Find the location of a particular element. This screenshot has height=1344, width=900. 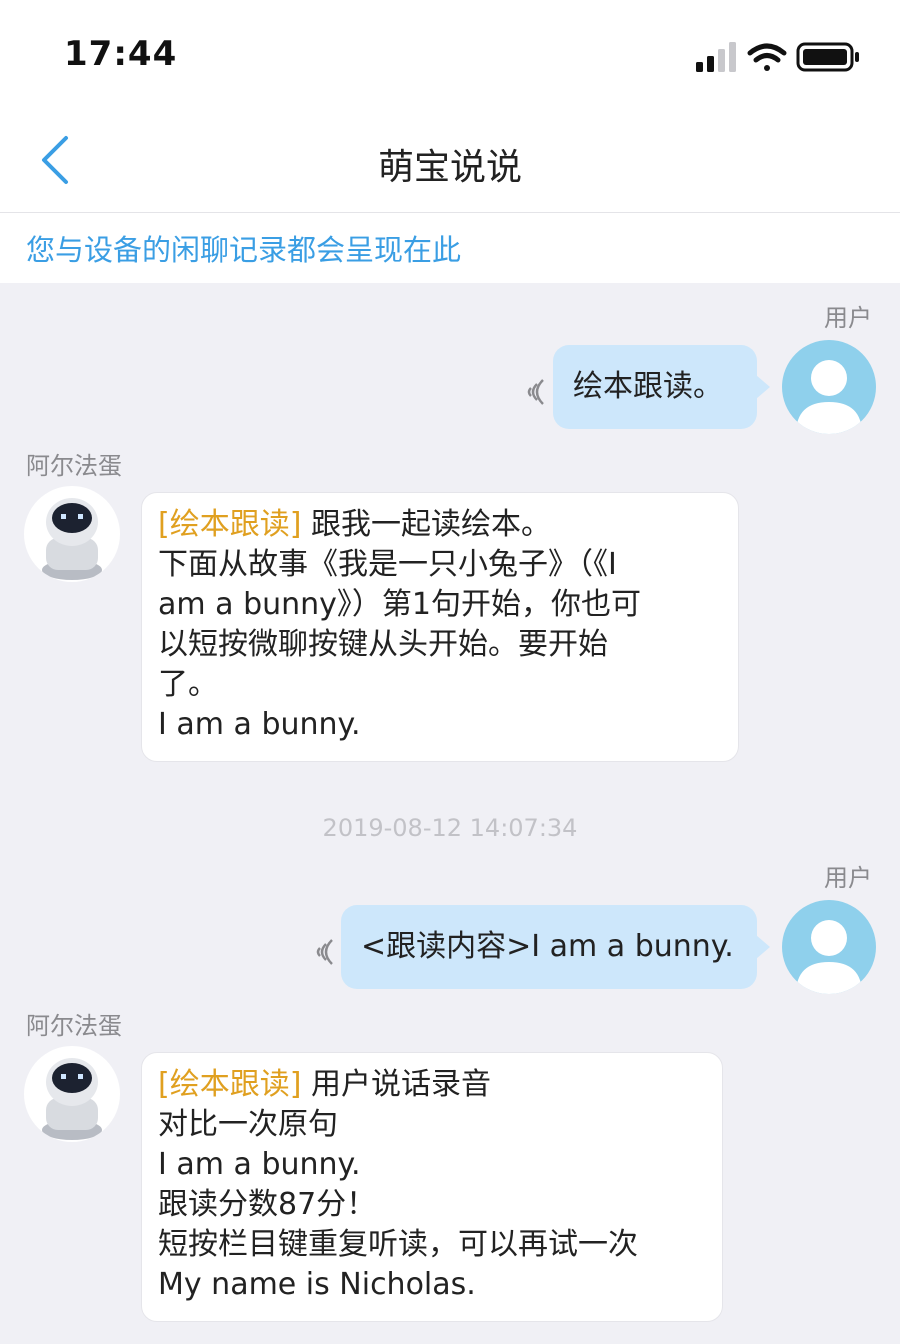

user-message-bubble: 绘本跟读。 is located at coordinates (661, 387).